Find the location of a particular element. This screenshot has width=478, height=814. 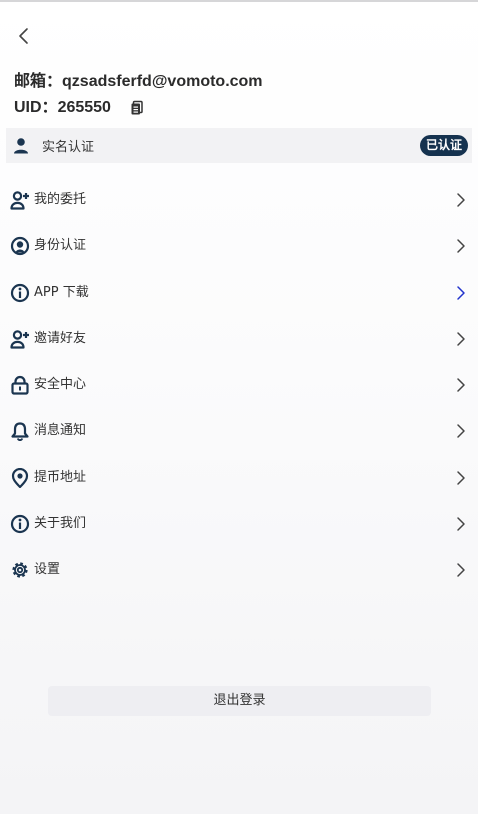

back-arrow-icon is located at coordinates (24, 36).